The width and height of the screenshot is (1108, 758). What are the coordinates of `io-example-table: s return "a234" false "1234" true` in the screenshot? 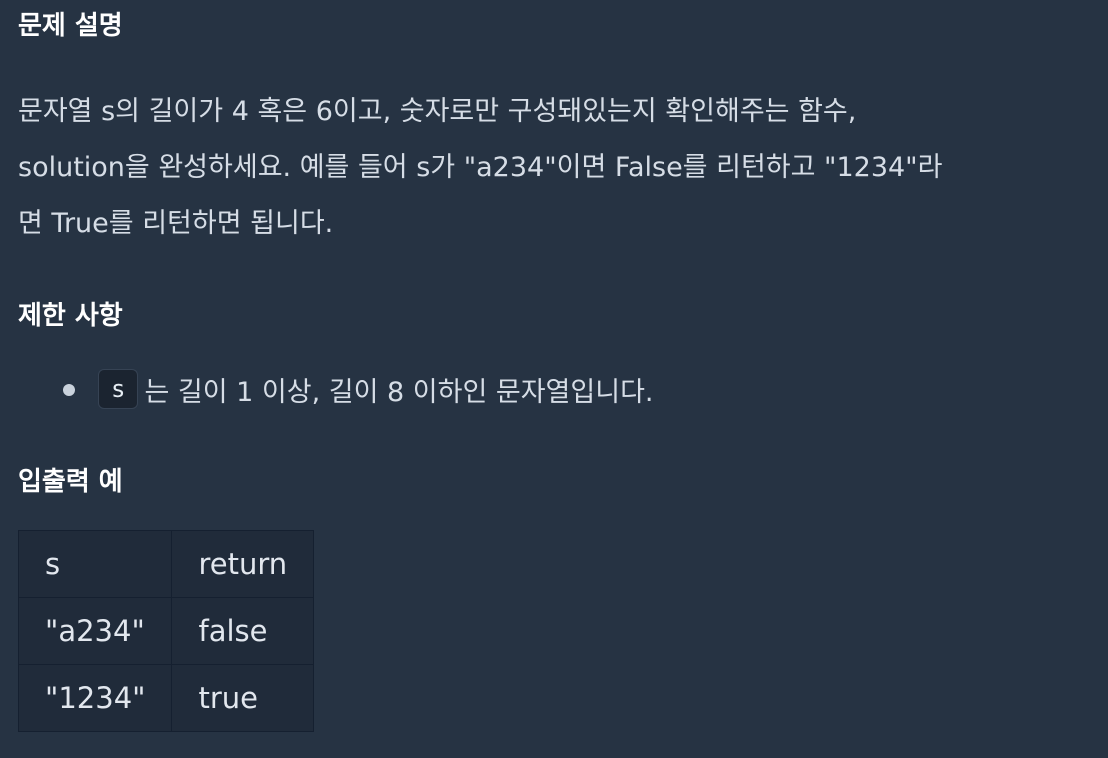 It's located at (166, 631).